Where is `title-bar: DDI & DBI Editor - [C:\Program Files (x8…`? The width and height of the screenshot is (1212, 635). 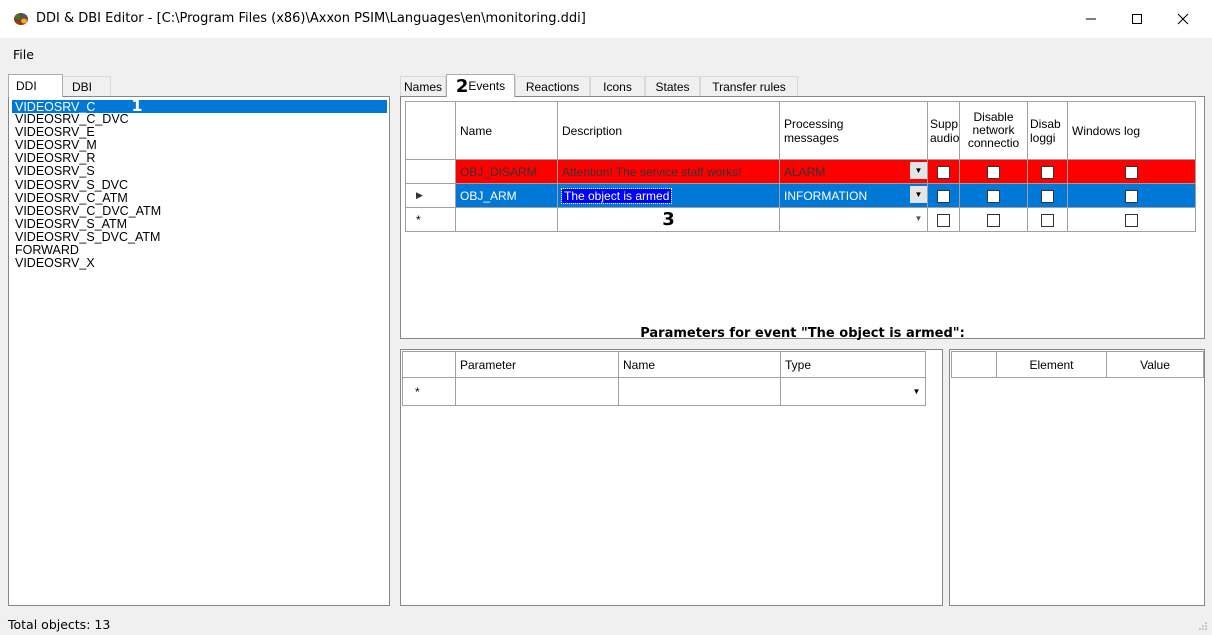 title-bar: DDI & DBI Editor - [C:\Program Files (x8… is located at coordinates (606, 19).